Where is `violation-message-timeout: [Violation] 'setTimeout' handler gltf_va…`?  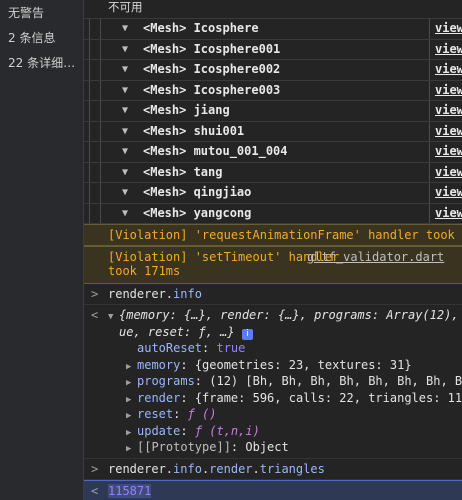
violation-message-timeout: [Violation] 'setTimeout' handler gltf_va… is located at coordinates (273, 265).